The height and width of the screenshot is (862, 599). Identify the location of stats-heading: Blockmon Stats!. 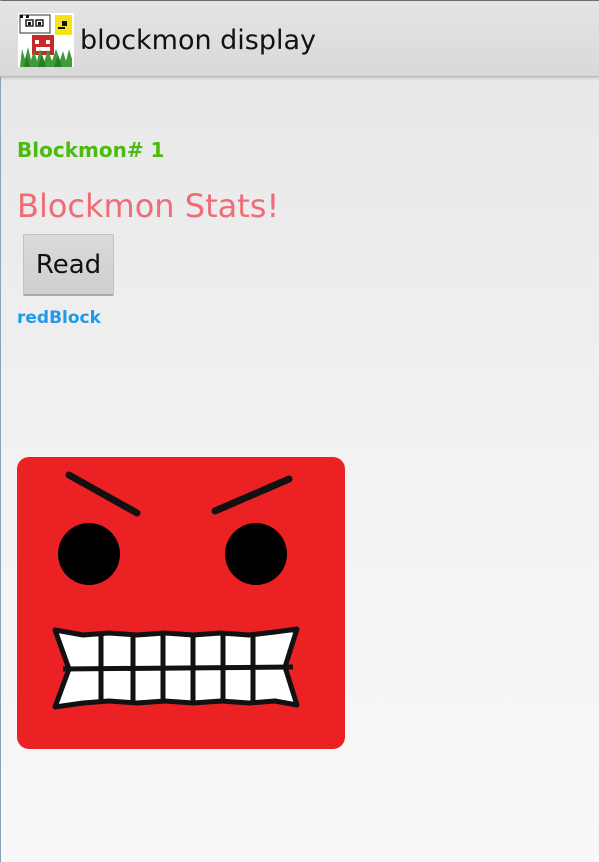
(148, 206).